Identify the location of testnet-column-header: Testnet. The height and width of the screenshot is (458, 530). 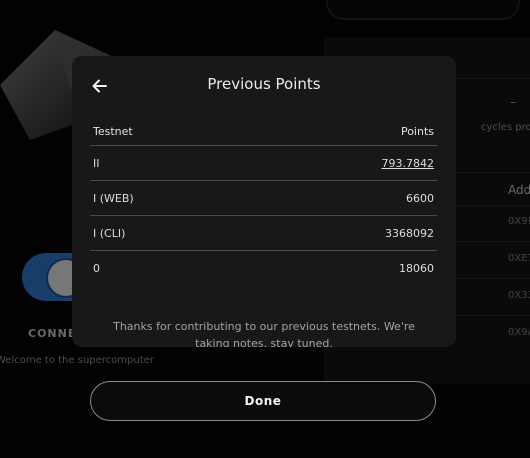
(113, 131).